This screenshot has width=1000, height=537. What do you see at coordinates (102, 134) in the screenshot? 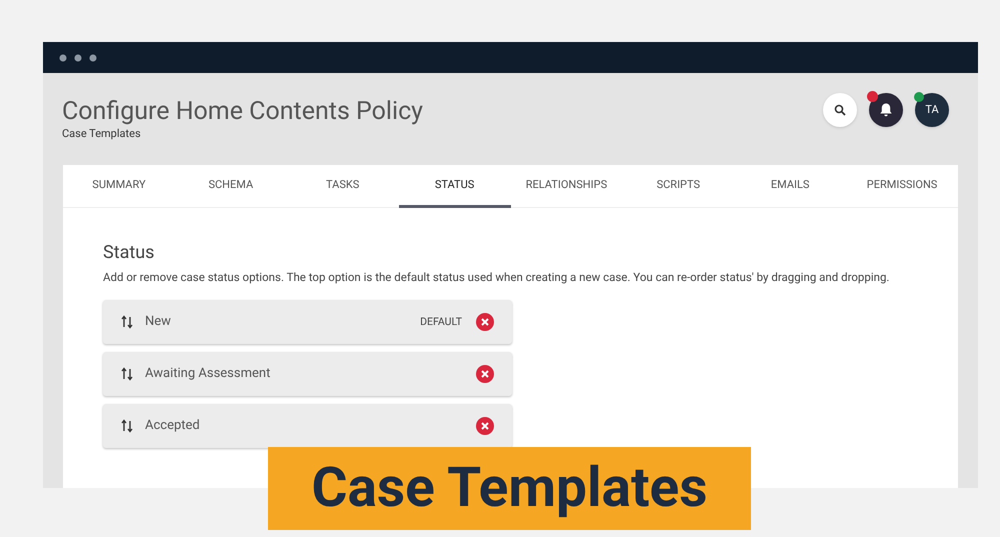
I see `page-subtitle: Case Templates` at bounding box center [102, 134].